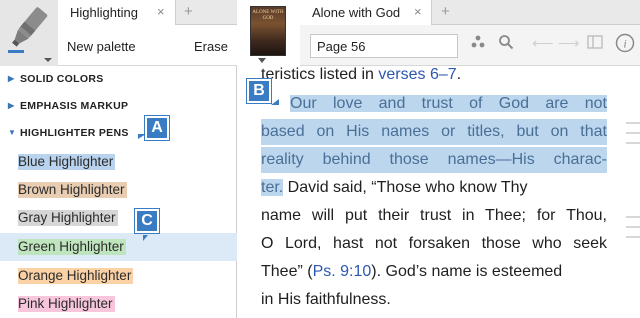 The image size is (640, 318). Describe the element at coordinates (118, 162) in the screenshot. I see `highlighter-blue: Blue Highlighter` at that location.